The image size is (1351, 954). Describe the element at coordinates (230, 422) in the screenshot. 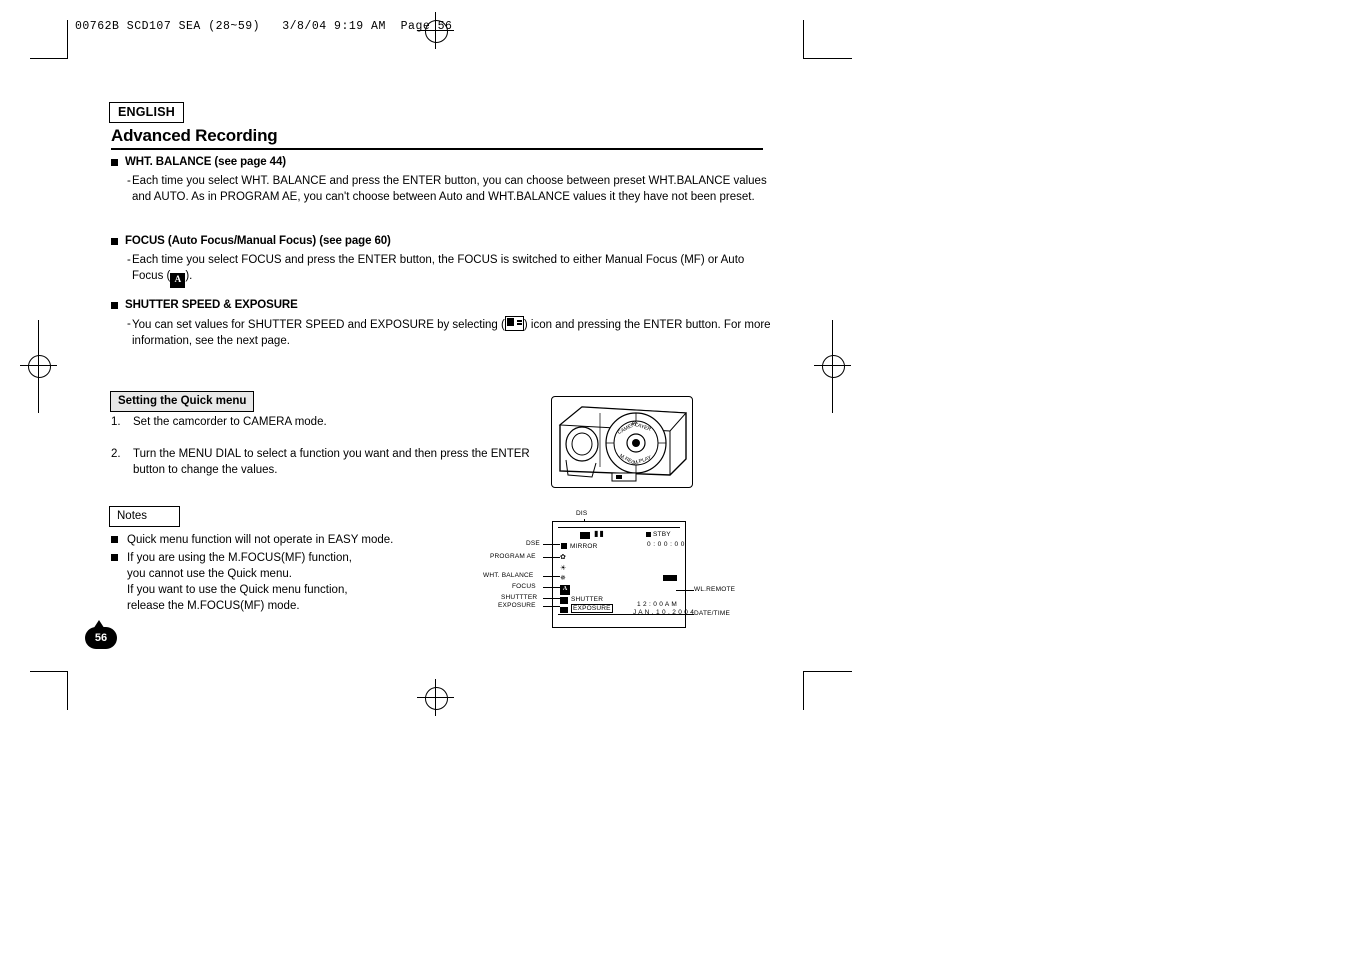

I see `step-text: Set the camcorder to CAMERA mode.` at that location.